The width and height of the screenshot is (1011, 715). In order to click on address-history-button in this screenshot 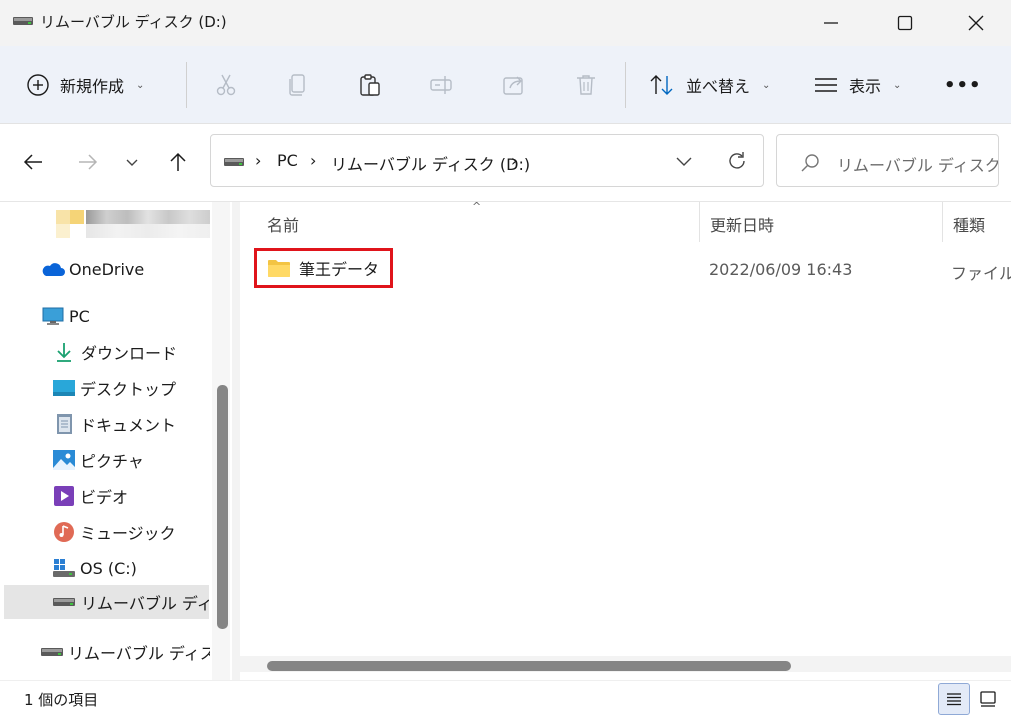, I will do `click(684, 163)`.